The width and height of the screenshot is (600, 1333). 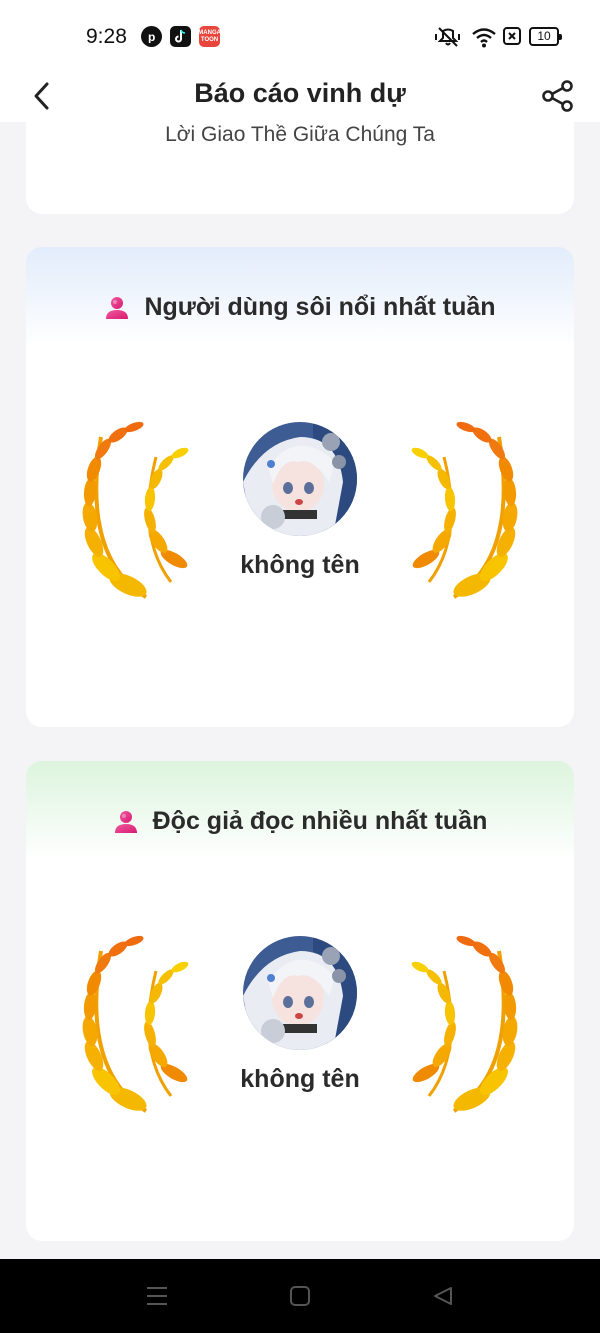 I want to click on silent-icon, so click(x=448, y=39).